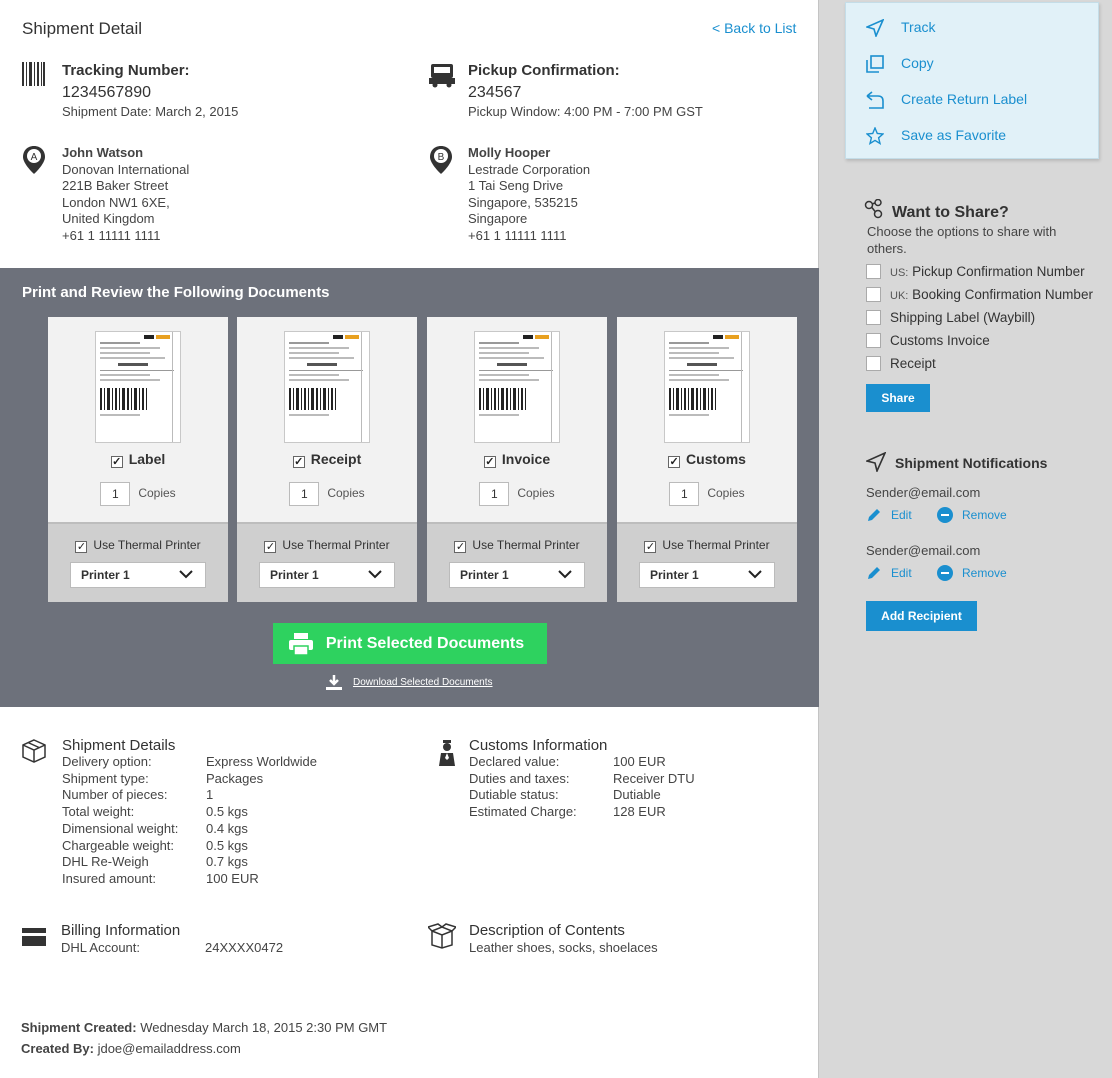 This screenshot has width=1112, height=1078. Describe the element at coordinates (639, 812) in the screenshot. I see `customs-value: 128 EUR` at that location.